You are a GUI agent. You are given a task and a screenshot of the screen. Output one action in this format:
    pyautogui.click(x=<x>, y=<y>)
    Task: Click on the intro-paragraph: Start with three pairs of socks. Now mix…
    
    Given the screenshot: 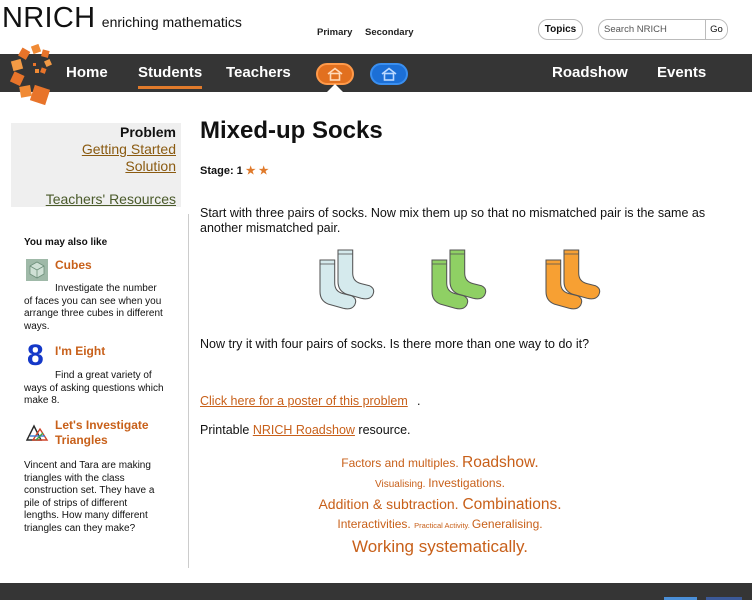 What is the action you would take?
    pyautogui.click(x=453, y=220)
    